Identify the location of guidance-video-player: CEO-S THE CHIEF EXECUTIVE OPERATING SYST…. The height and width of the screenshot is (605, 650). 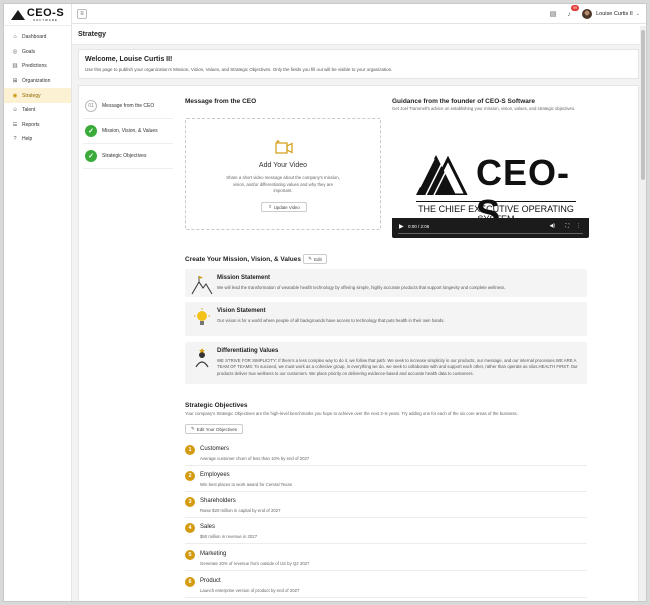
(490, 189).